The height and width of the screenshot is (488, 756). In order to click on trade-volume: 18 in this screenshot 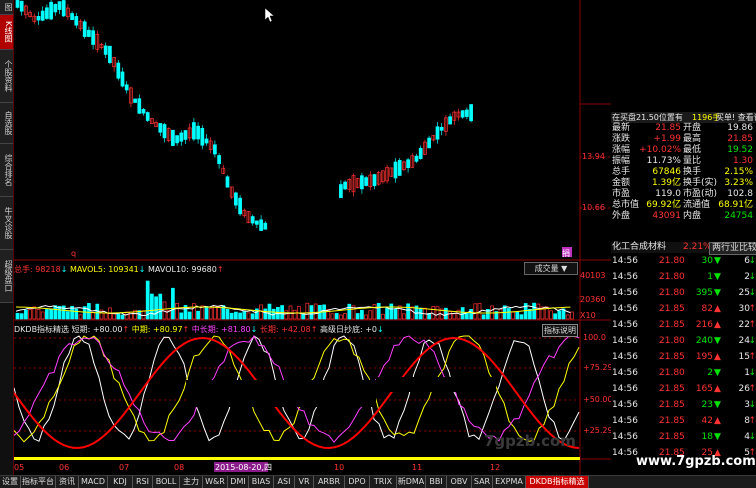, I will do `click(707, 437)`.